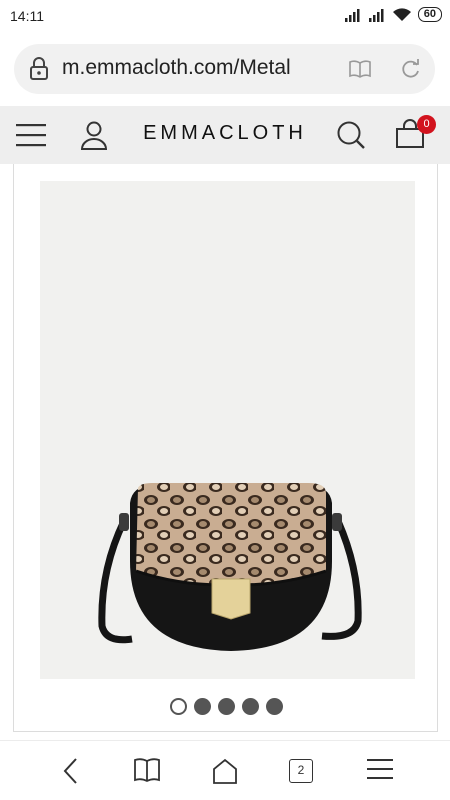 The height and width of the screenshot is (800, 450). I want to click on status-icons: 60, so click(393, 14).